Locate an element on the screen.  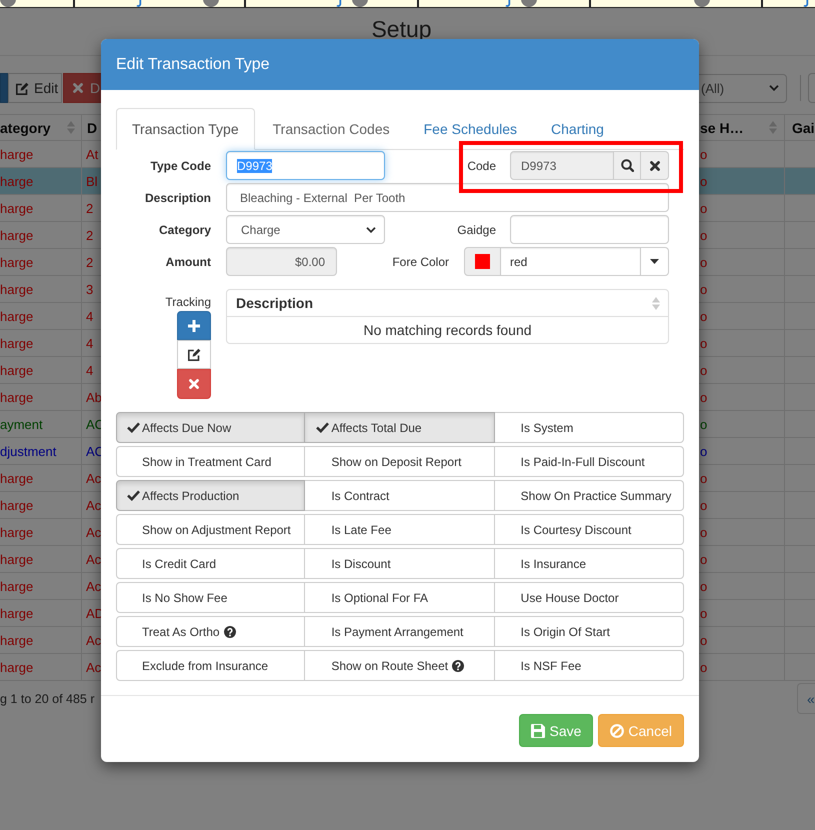
input-field: Bleaching - External Per Tooth is located at coordinates (447, 197).